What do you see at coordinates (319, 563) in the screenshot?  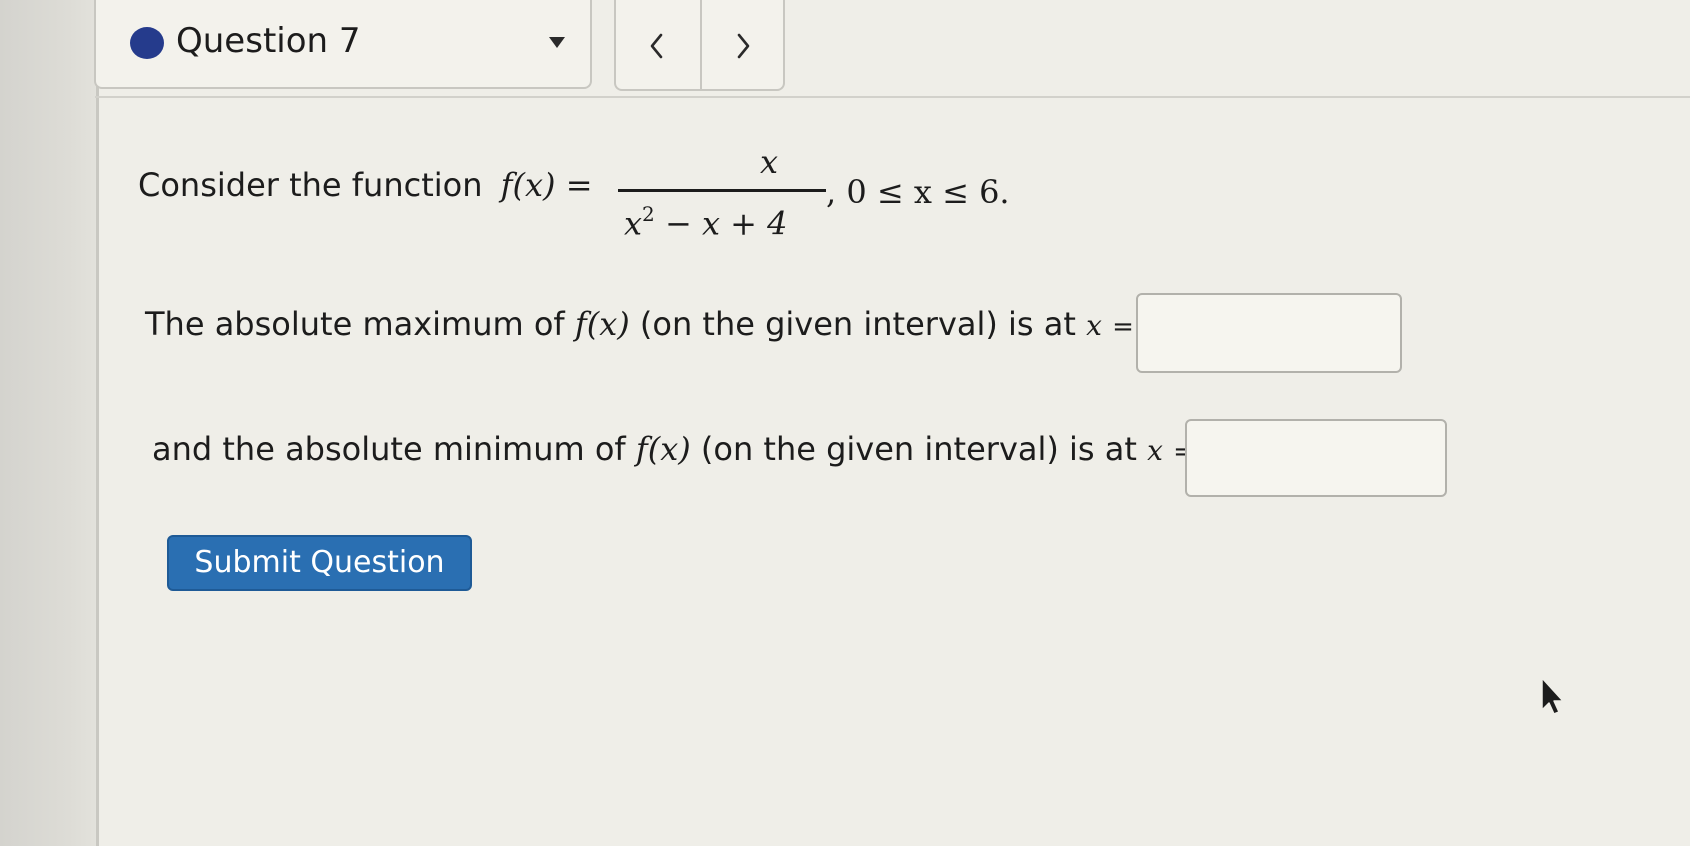 I see `submit-question-button: Submit Question` at bounding box center [319, 563].